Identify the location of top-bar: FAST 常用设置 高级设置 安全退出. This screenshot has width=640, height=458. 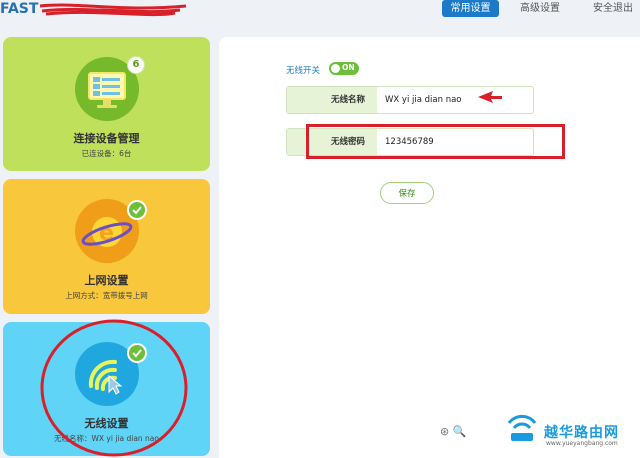
(320, 17).